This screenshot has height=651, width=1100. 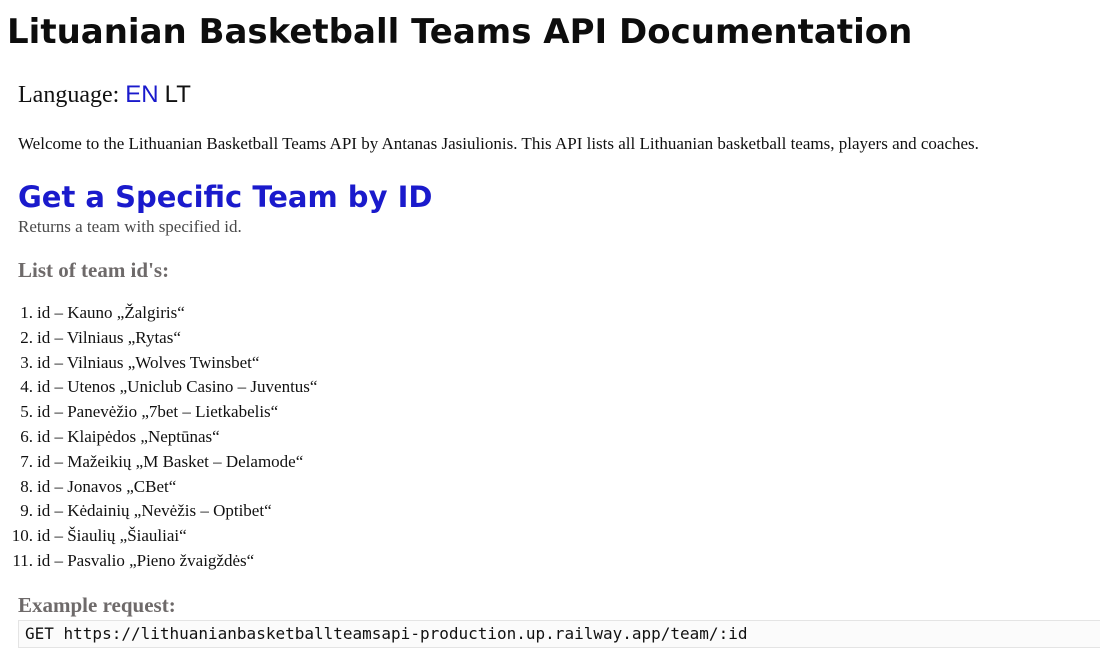 What do you see at coordinates (26, 337) in the screenshot?
I see `team-list-number: 2.` at bounding box center [26, 337].